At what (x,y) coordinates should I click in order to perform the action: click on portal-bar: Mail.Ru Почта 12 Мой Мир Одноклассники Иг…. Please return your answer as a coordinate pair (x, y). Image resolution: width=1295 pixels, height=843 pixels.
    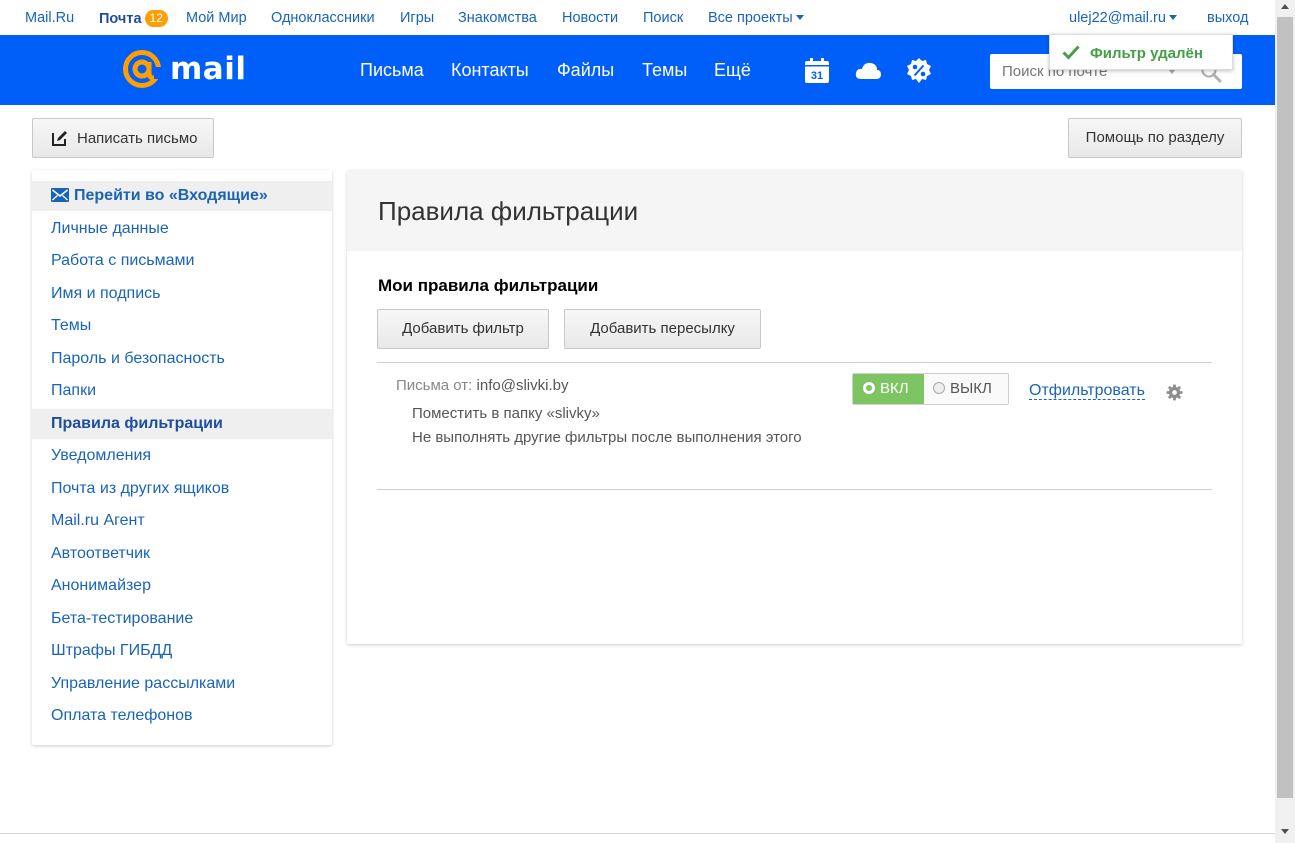
    Looking at the image, I should click on (637, 17).